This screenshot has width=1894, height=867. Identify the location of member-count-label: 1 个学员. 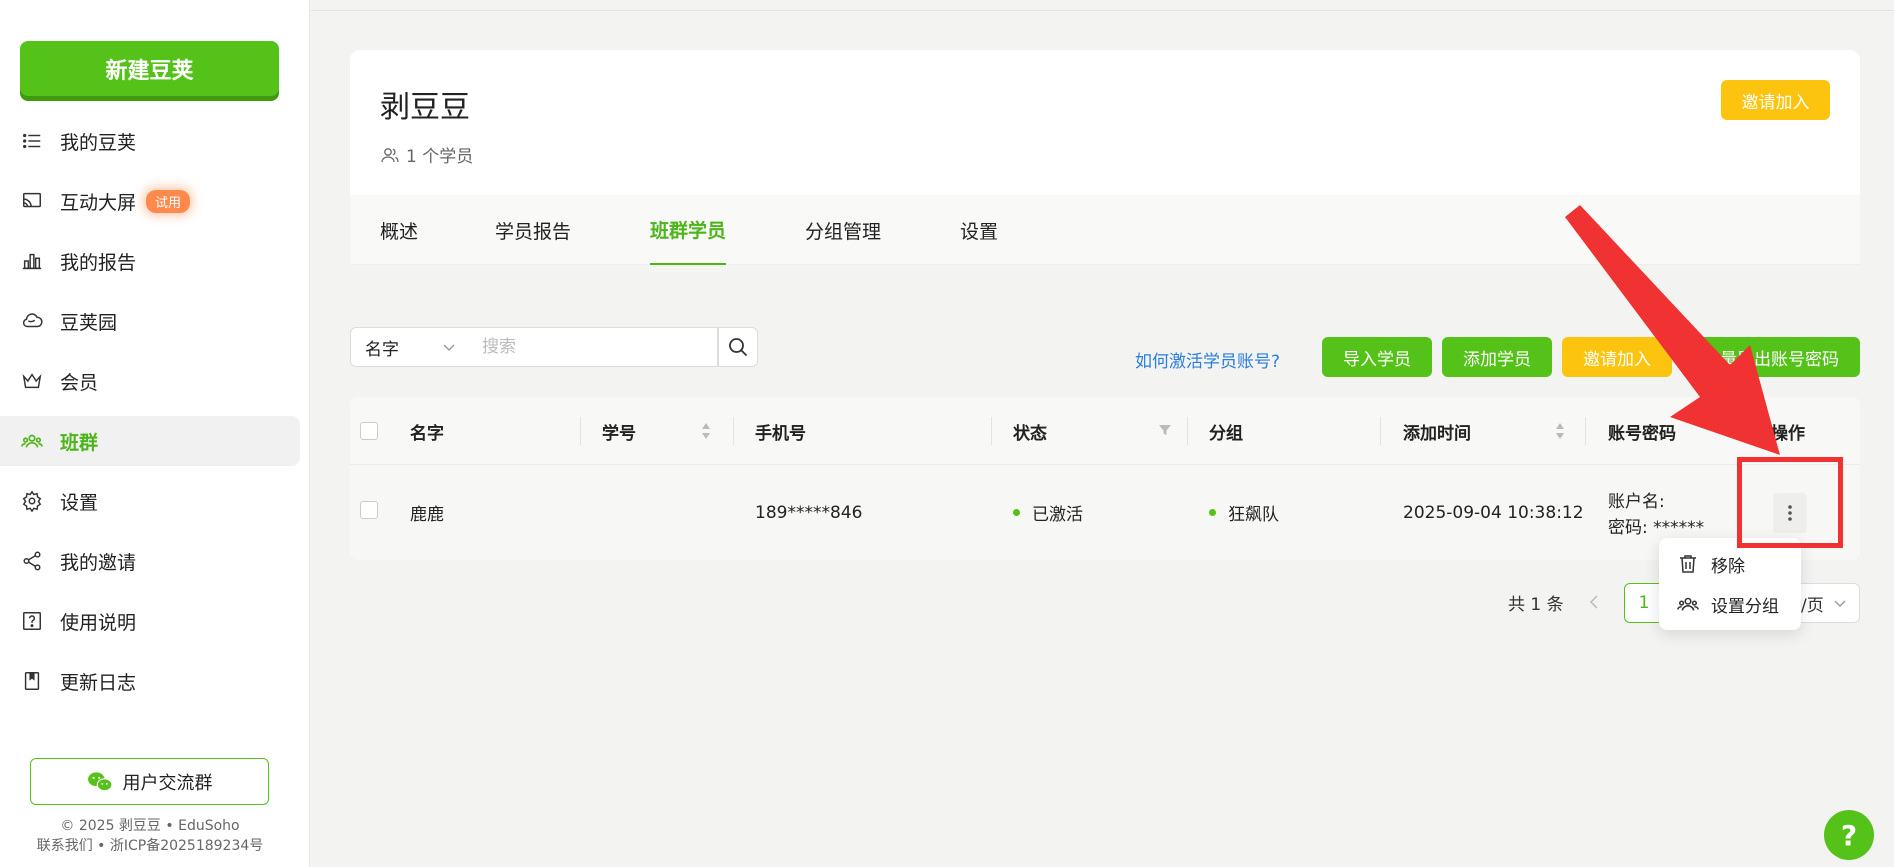
(440, 157).